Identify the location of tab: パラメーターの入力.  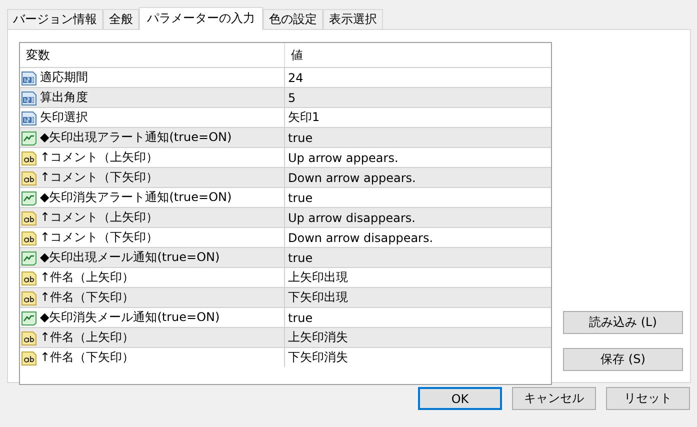
(201, 18).